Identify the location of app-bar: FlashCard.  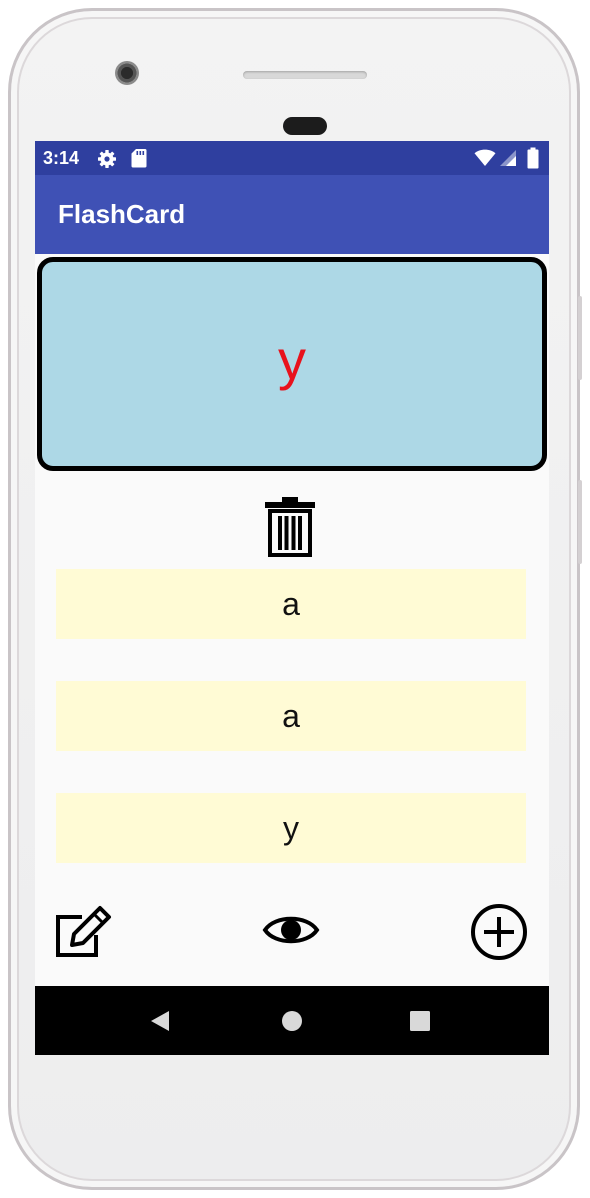
(292, 214).